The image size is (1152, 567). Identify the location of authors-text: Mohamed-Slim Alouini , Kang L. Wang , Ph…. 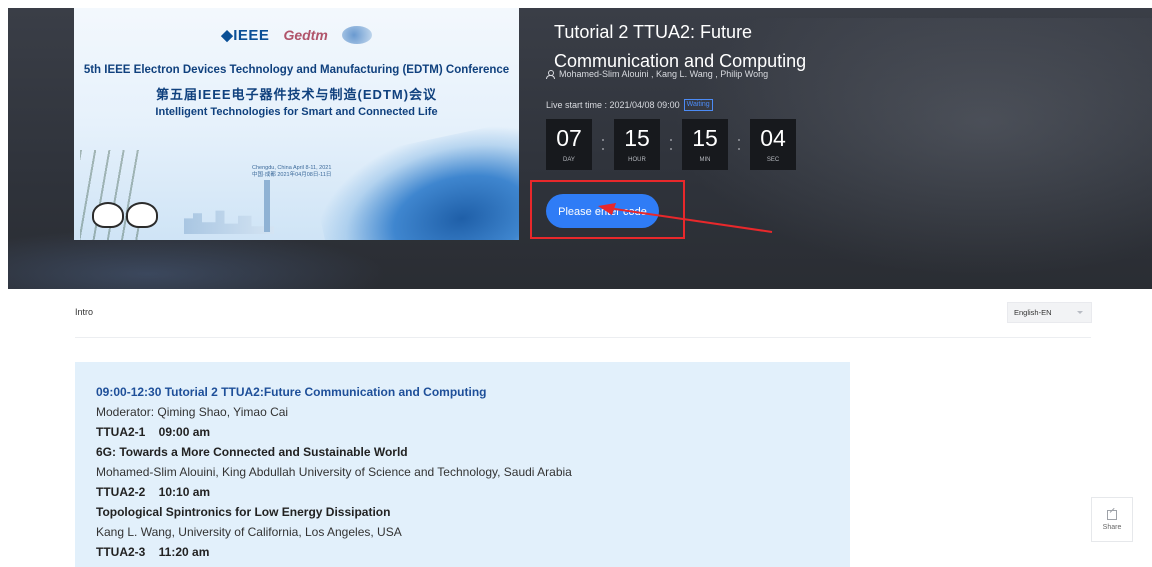
(664, 74).